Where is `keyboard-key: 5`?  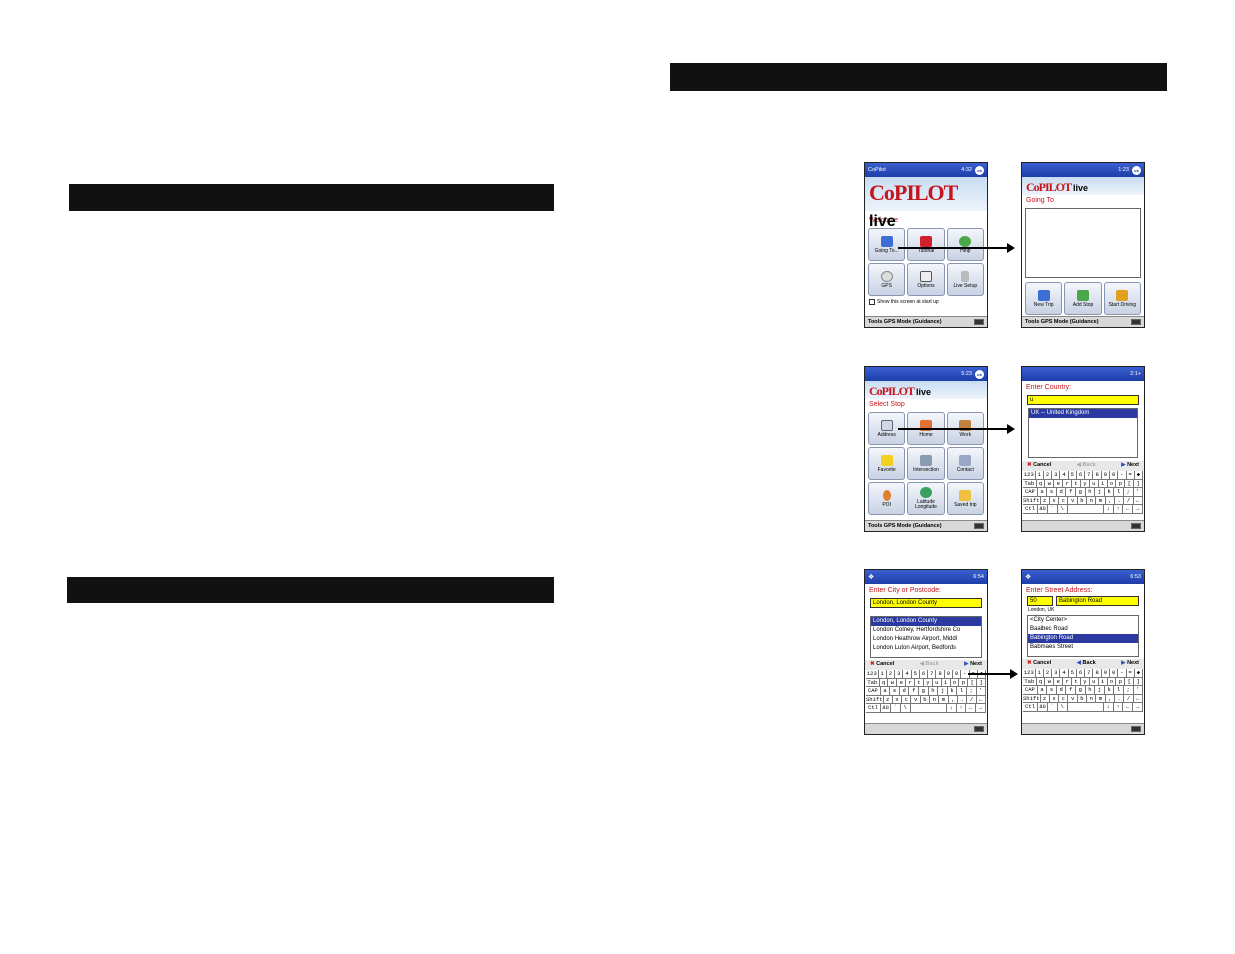 keyboard-key: 5 is located at coordinates (1073, 673).